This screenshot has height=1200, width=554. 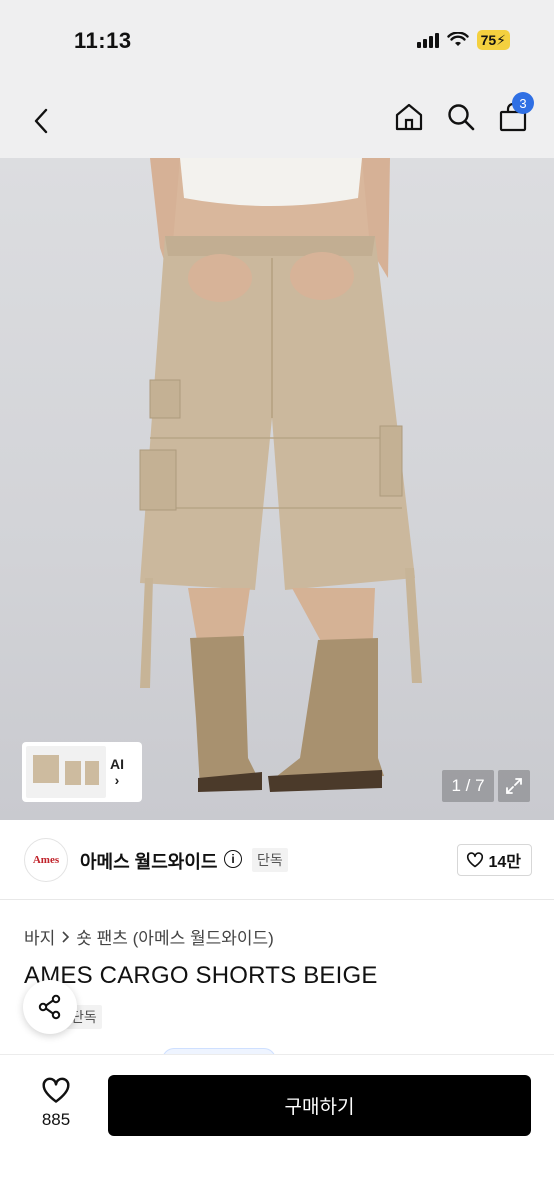 I want to click on wishlist-button: 885, so click(x=56, y=1103).